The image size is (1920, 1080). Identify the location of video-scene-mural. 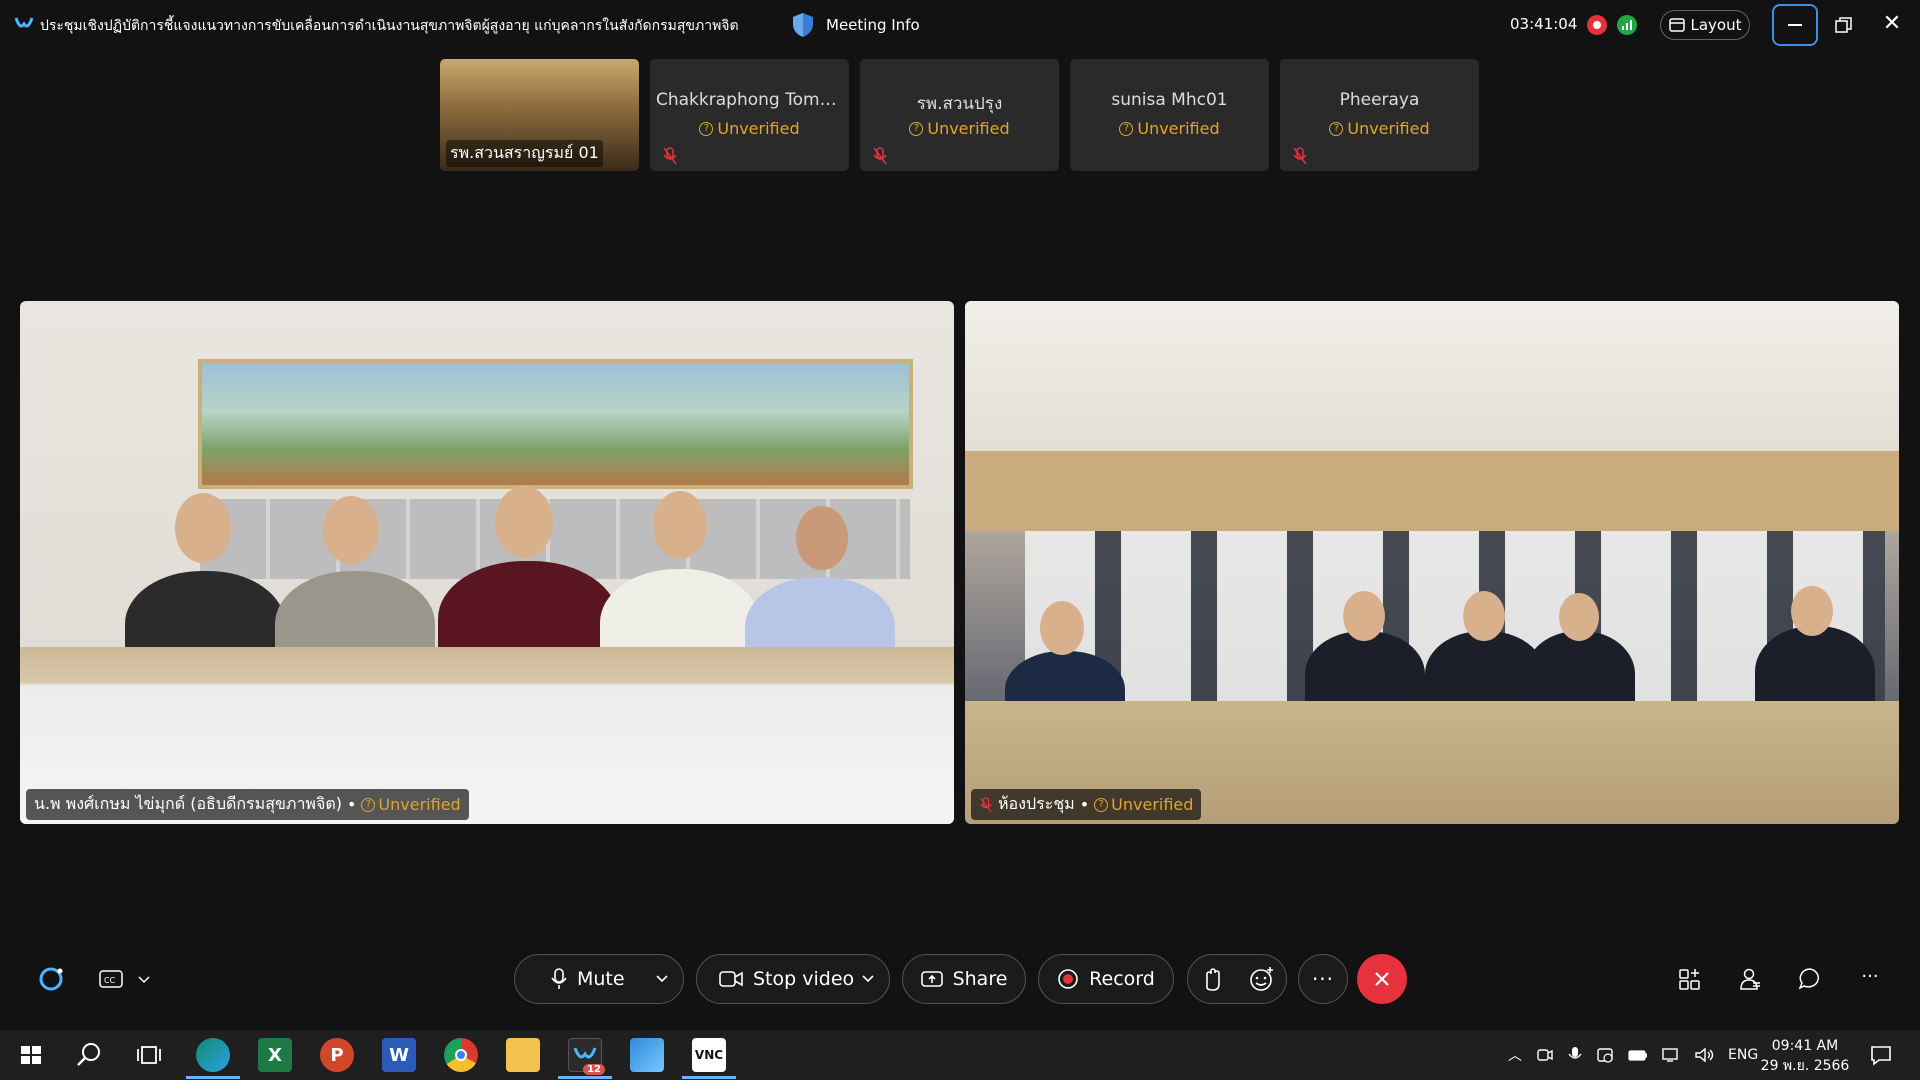
(555, 424).